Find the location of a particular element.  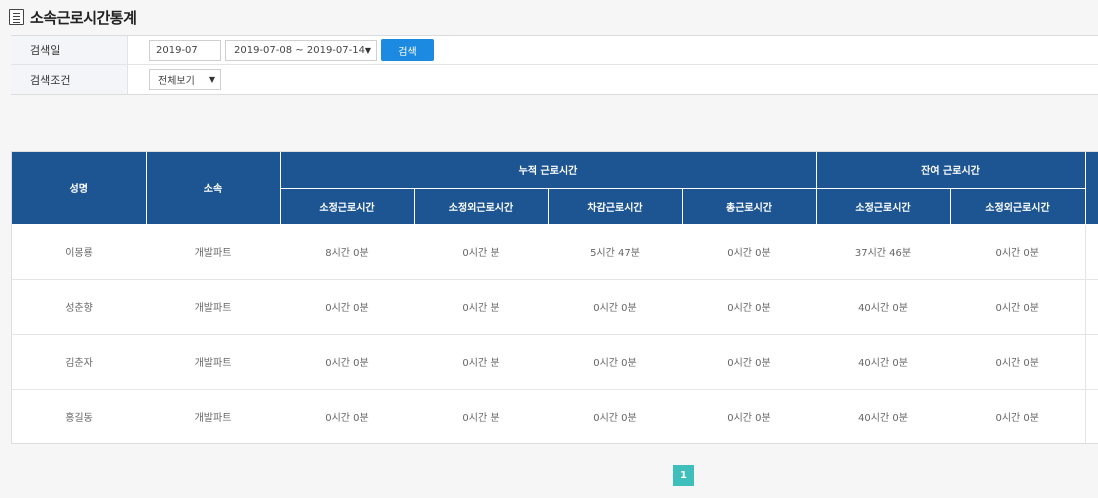

cell-name: 김춘자 is located at coordinates (79, 362).